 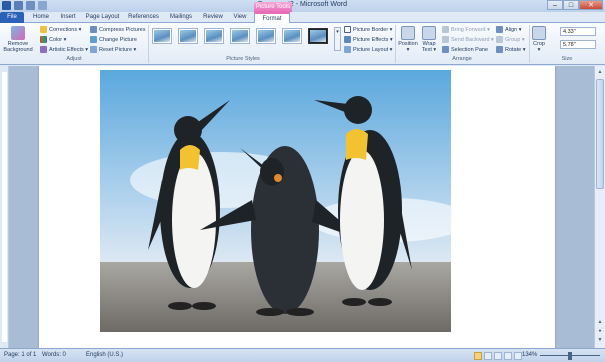 What do you see at coordinates (213, 17) in the screenshot?
I see `tab-review: Review` at bounding box center [213, 17].